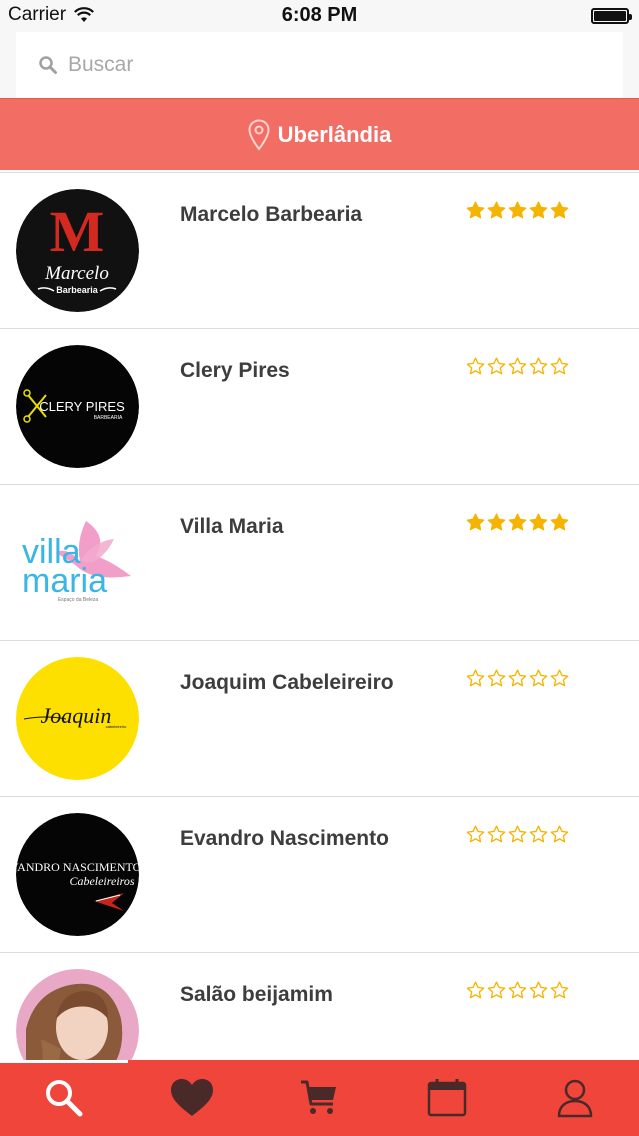 The width and height of the screenshot is (639, 1136). What do you see at coordinates (235, 370) in the screenshot?
I see `business-name: Clery Pires` at bounding box center [235, 370].